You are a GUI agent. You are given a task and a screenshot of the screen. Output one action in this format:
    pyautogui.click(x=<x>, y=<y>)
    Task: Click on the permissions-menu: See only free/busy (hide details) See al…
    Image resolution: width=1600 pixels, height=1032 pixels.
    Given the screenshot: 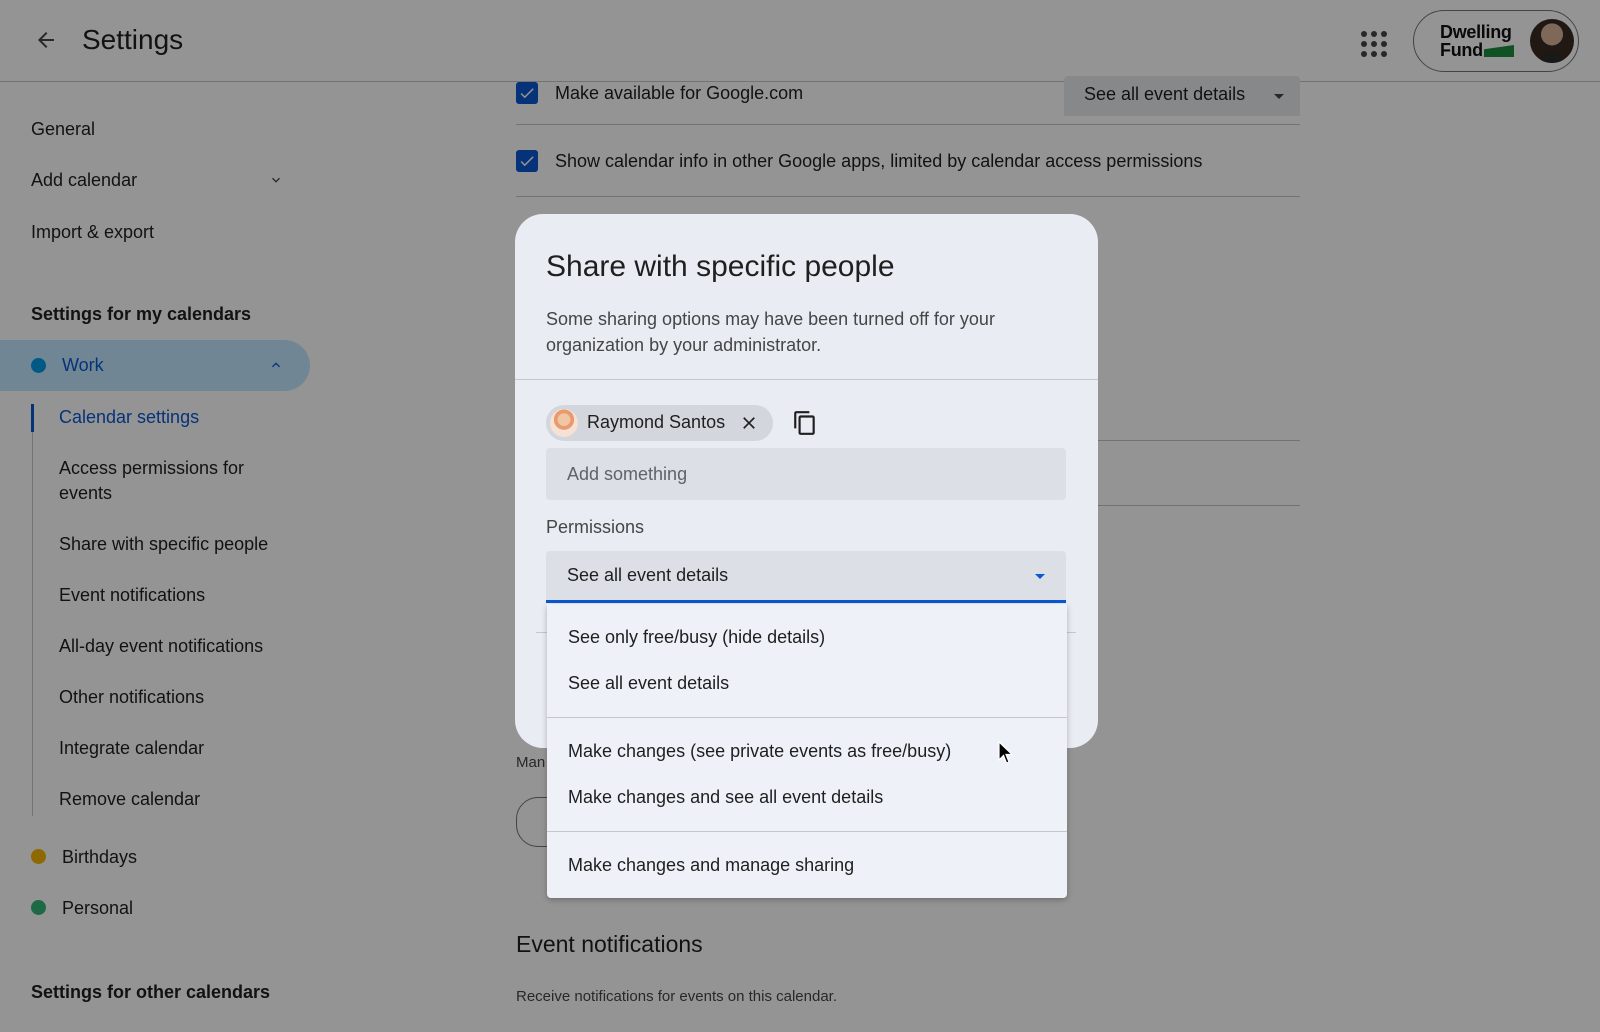 What is the action you would take?
    pyautogui.click(x=807, y=751)
    